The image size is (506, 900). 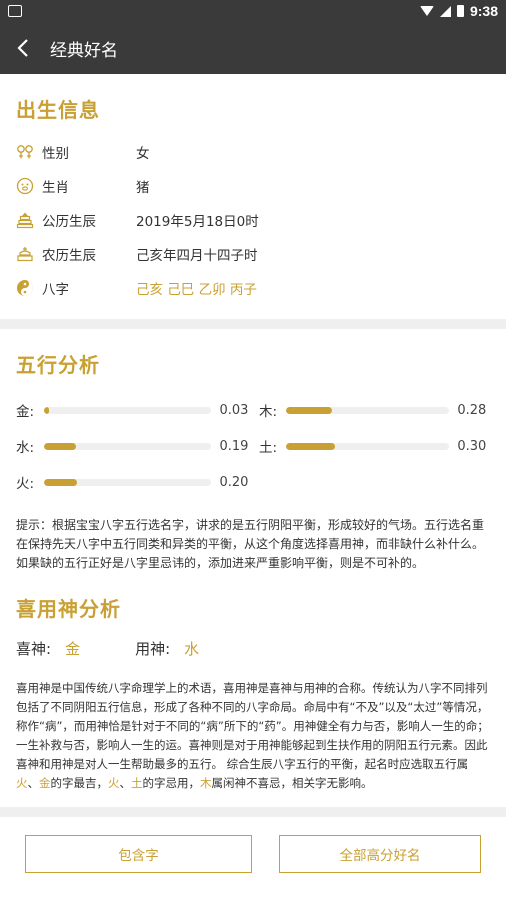 What do you see at coordinates (25, 288) in the screenshot?
I see `yin-yang-icon` at bounding box center [25, 288].